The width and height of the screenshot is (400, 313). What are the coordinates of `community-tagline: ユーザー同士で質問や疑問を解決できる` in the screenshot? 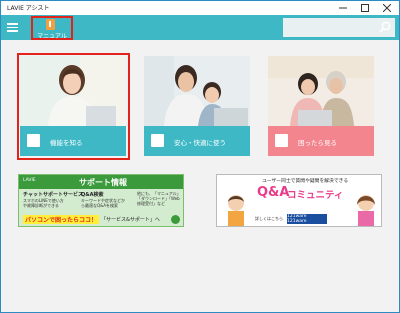 It's located at (305, 181).